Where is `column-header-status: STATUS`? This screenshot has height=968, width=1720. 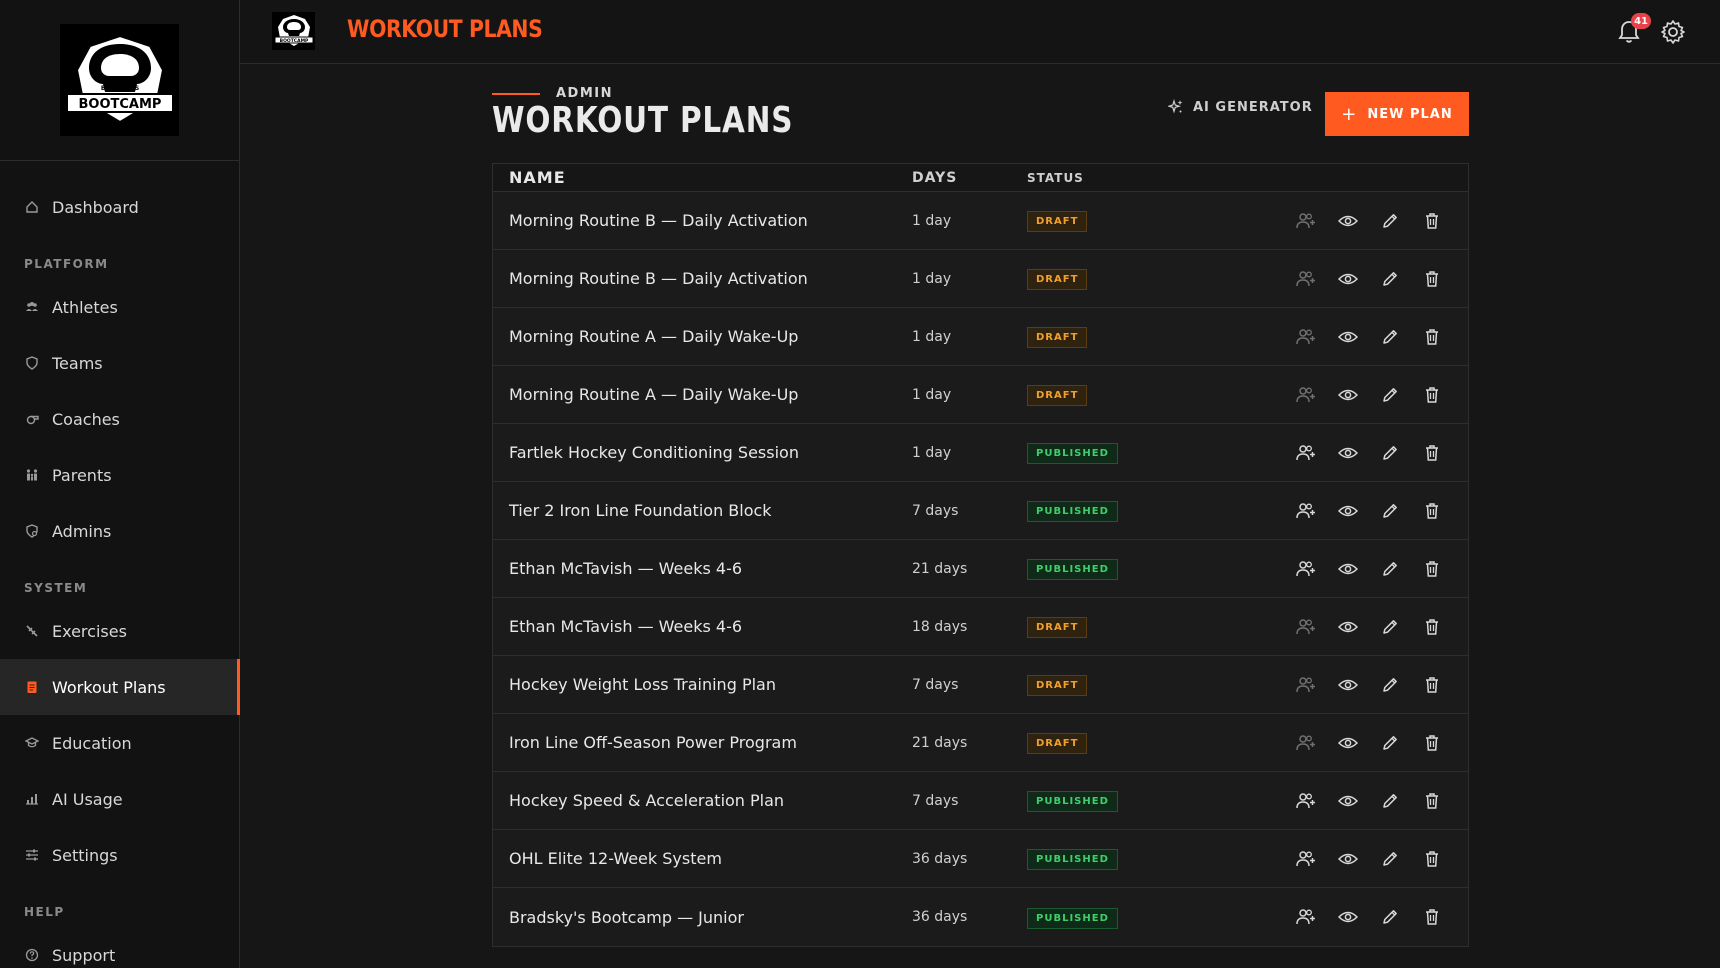
column-header-status: STATUS is located at coordinates (1152, 178).